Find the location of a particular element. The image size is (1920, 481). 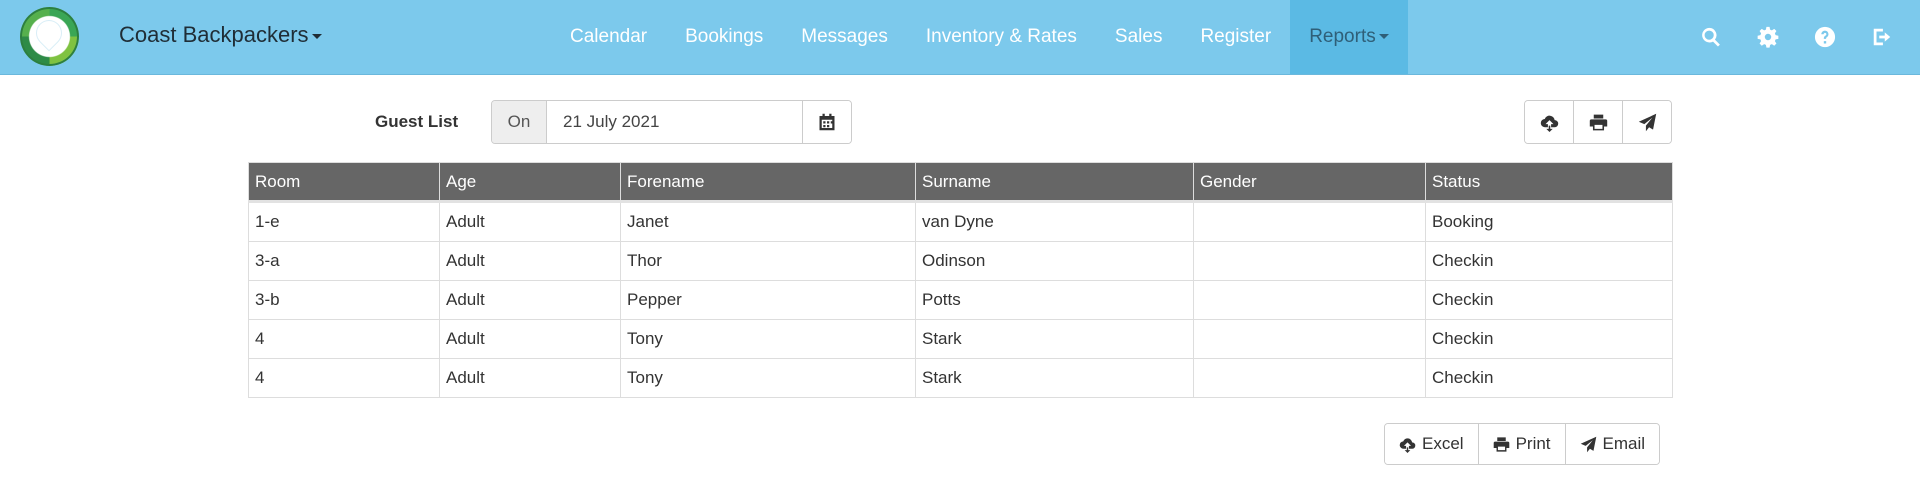

cell-surname: Odinson is located at coordinates (1054, 261).